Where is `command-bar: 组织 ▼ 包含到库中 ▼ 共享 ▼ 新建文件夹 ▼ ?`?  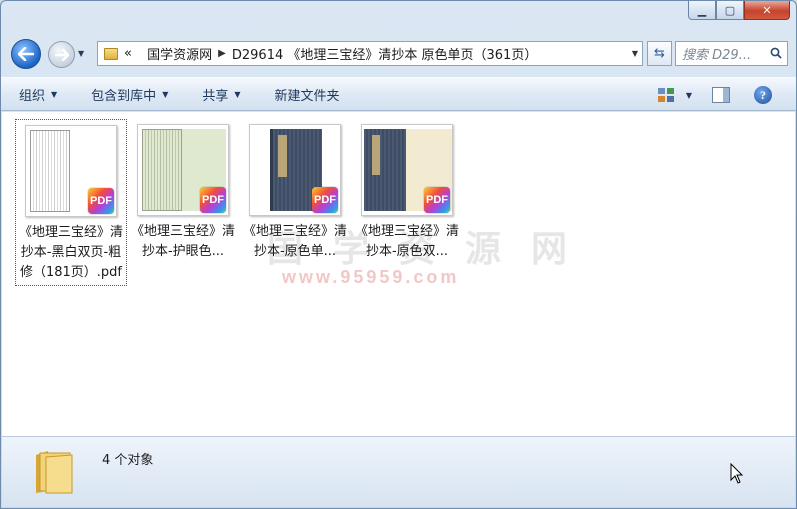
command-bar: 组织 ▼ 包含到库中 ▼ 共享 ▼ 新建文件夹 ▼ ? is located at coordinates (398, 94).